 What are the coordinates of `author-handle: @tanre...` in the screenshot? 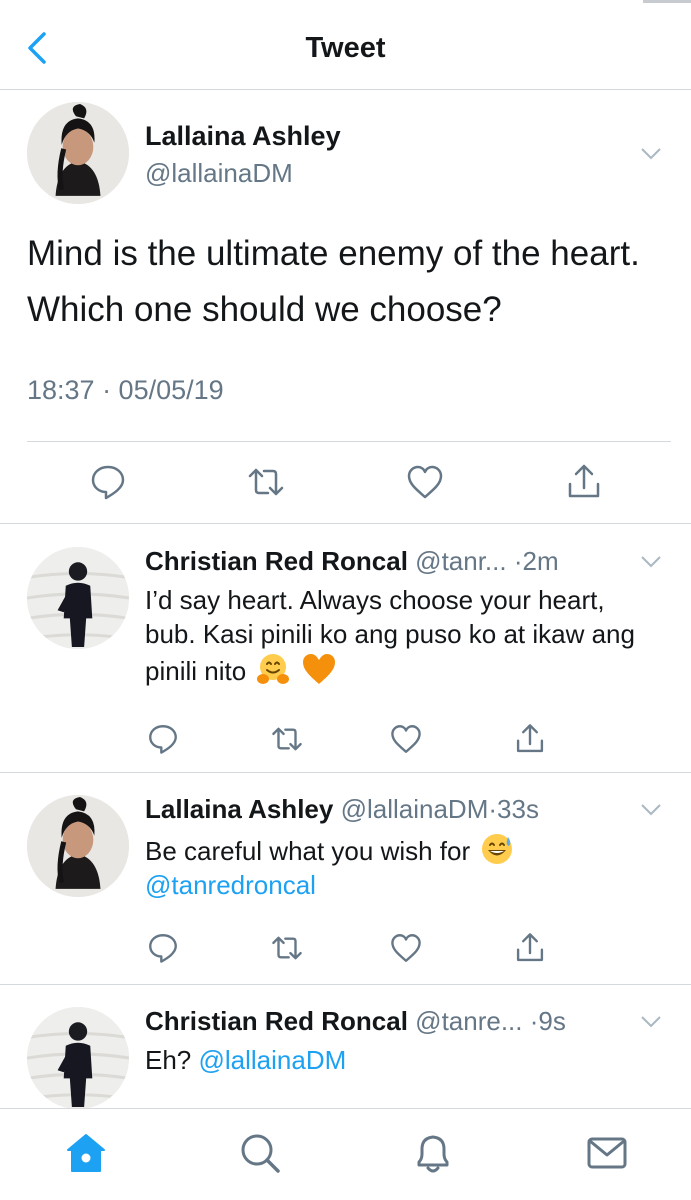 It's located at (468, 1021).